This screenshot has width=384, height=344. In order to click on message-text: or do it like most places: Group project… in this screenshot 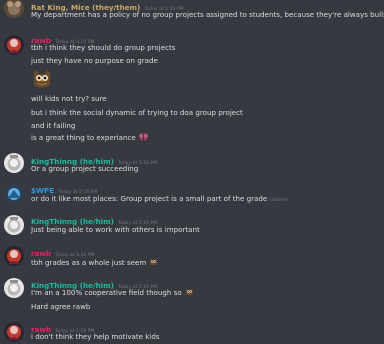, I will do `click(159, 199)`.